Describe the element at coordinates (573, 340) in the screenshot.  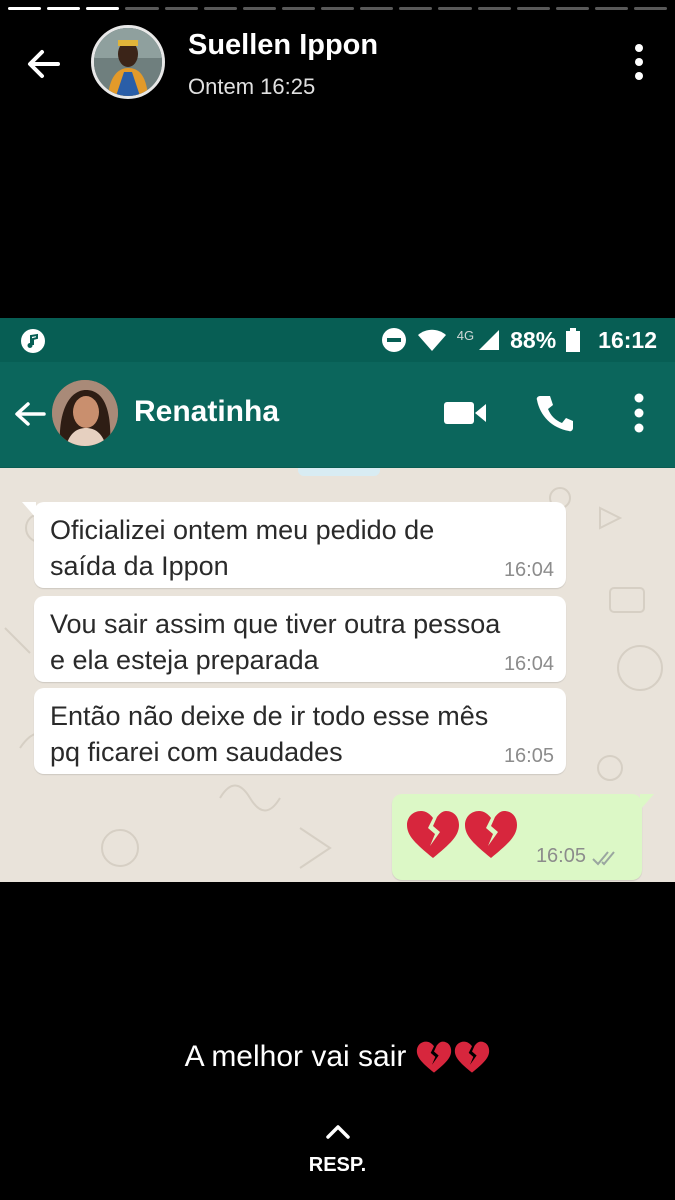
I see `battery-icon` at that location.